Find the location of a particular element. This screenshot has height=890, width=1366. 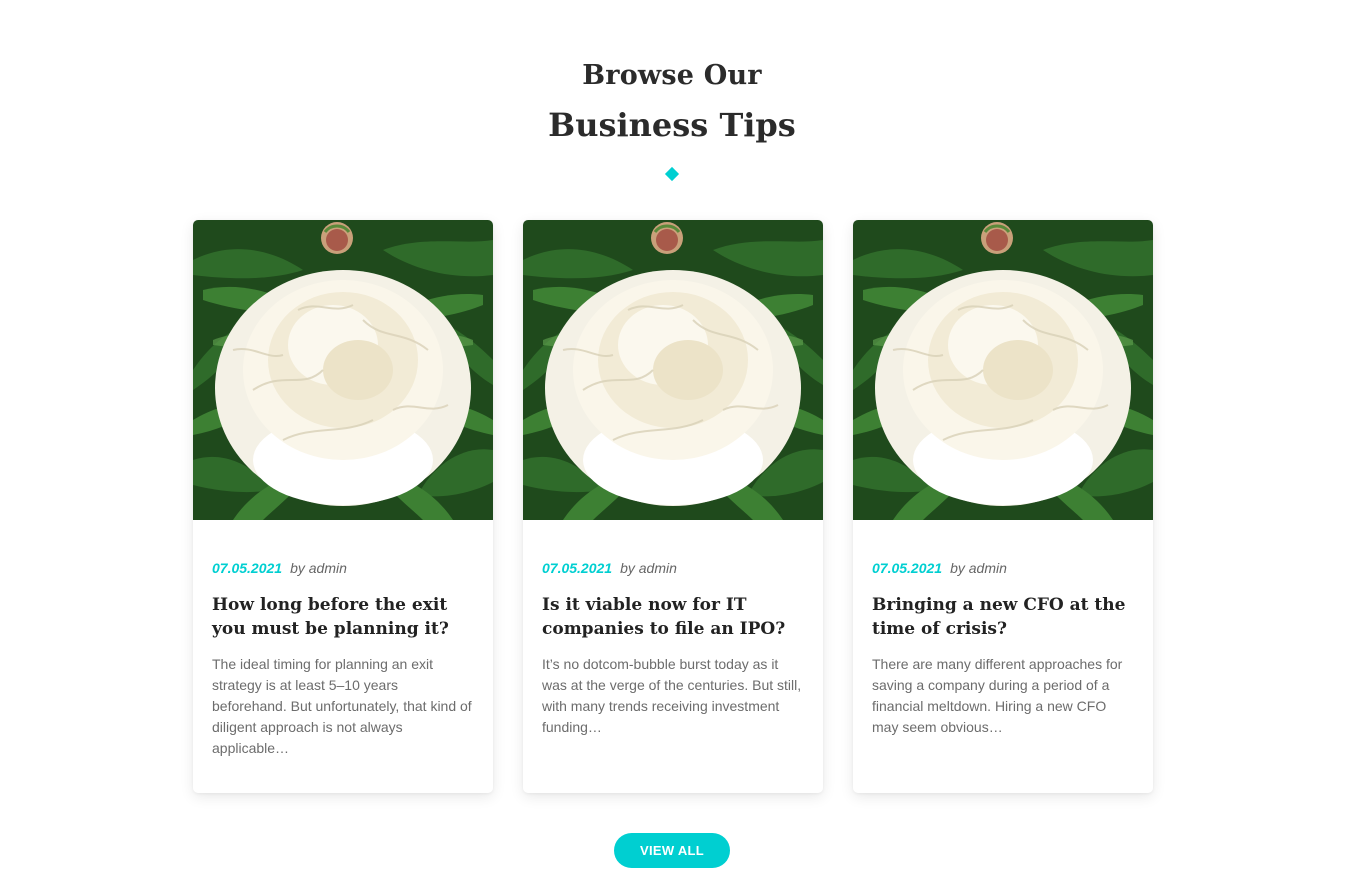

diamond-divider-icon is located at coordinates (672, 174).